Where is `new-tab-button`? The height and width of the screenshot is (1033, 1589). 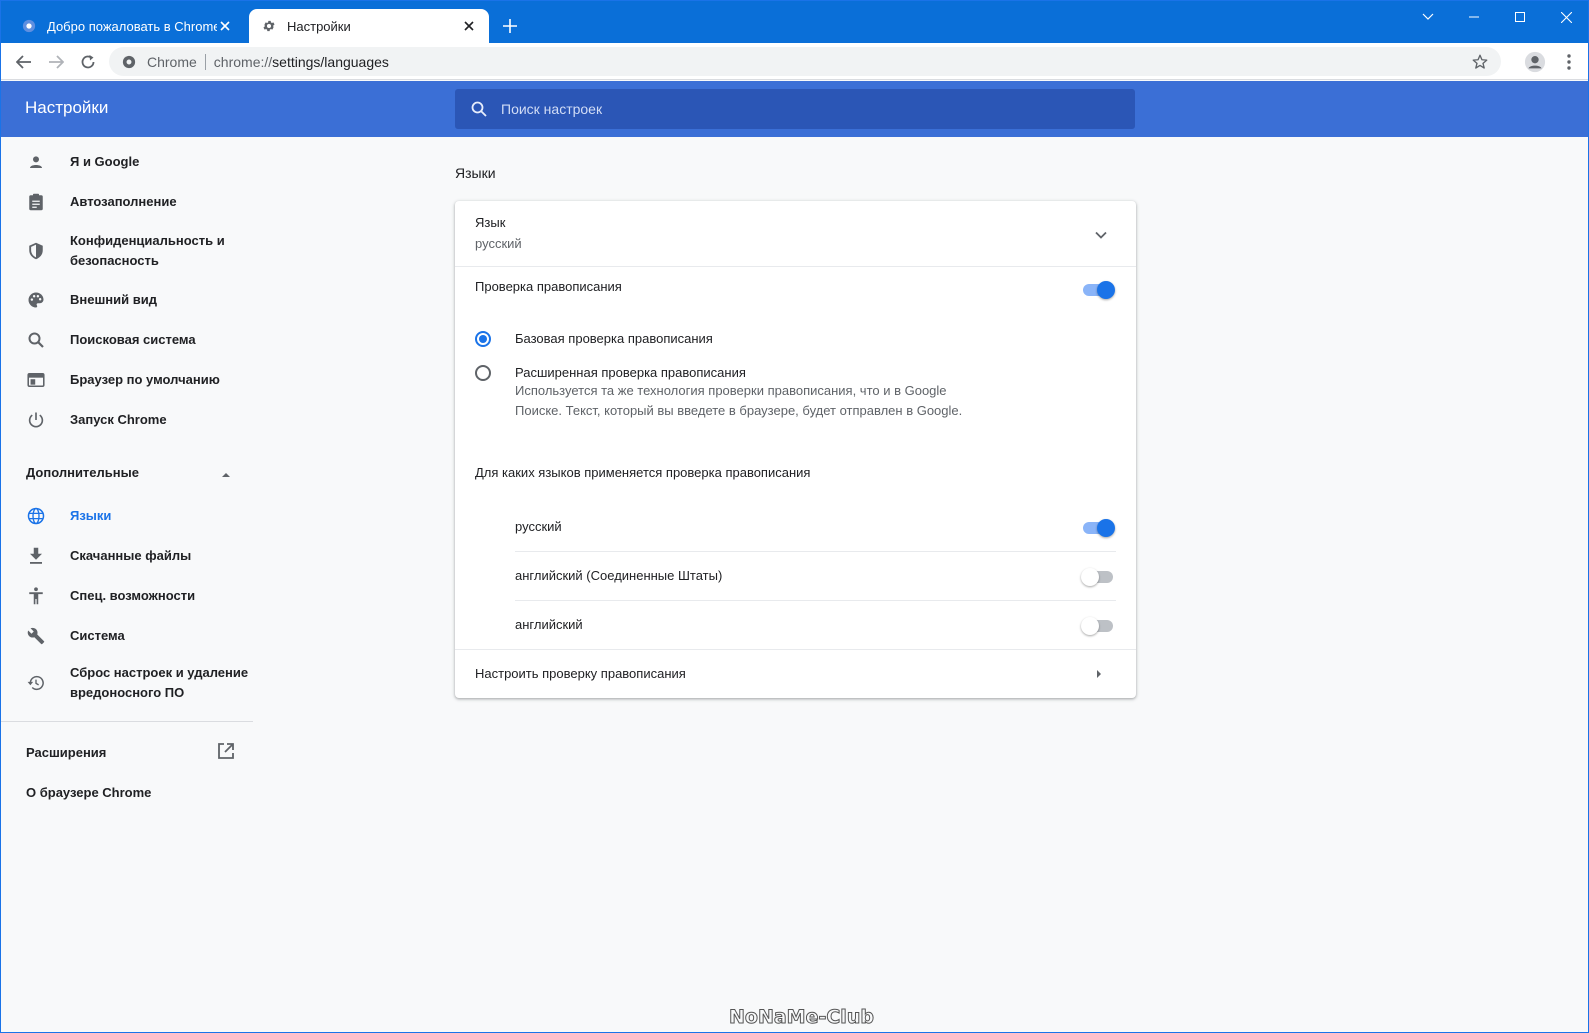
new-tab-button is located at coordinates (510, 26).